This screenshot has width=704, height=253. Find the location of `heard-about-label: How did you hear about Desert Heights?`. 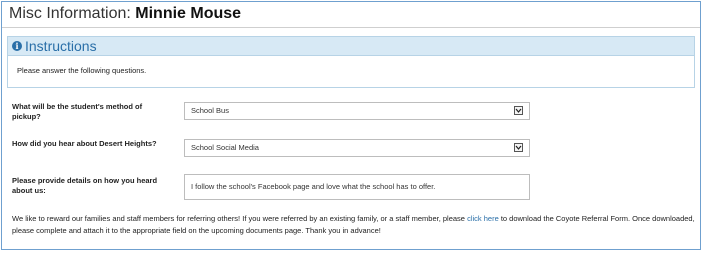

heard-about-label: How did you hear about Desert Heights? is located at coordinates (84, 143).